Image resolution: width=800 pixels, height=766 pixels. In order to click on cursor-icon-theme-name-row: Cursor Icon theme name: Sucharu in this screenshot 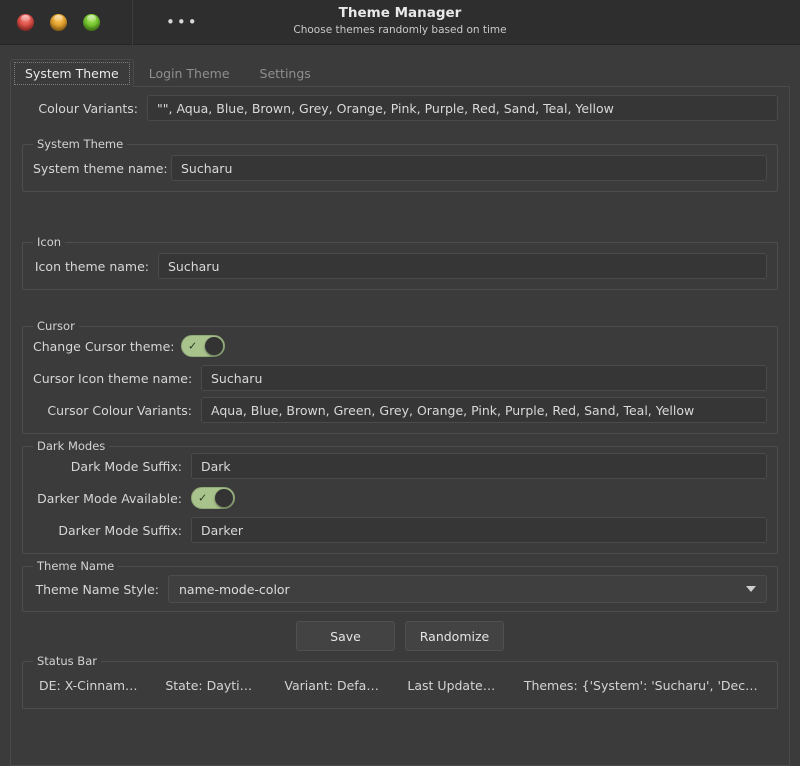, I will do `click(400, 378)`.